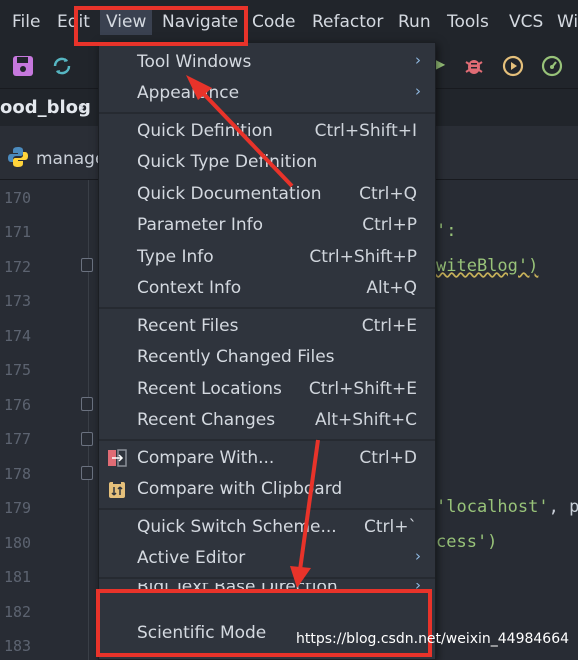 The height and width of the screenshot is (660, 578). What do you see at coordinates (474, 66) in the screenshot?
I see `debug-bug-icon` at bounding box center [474, 66].